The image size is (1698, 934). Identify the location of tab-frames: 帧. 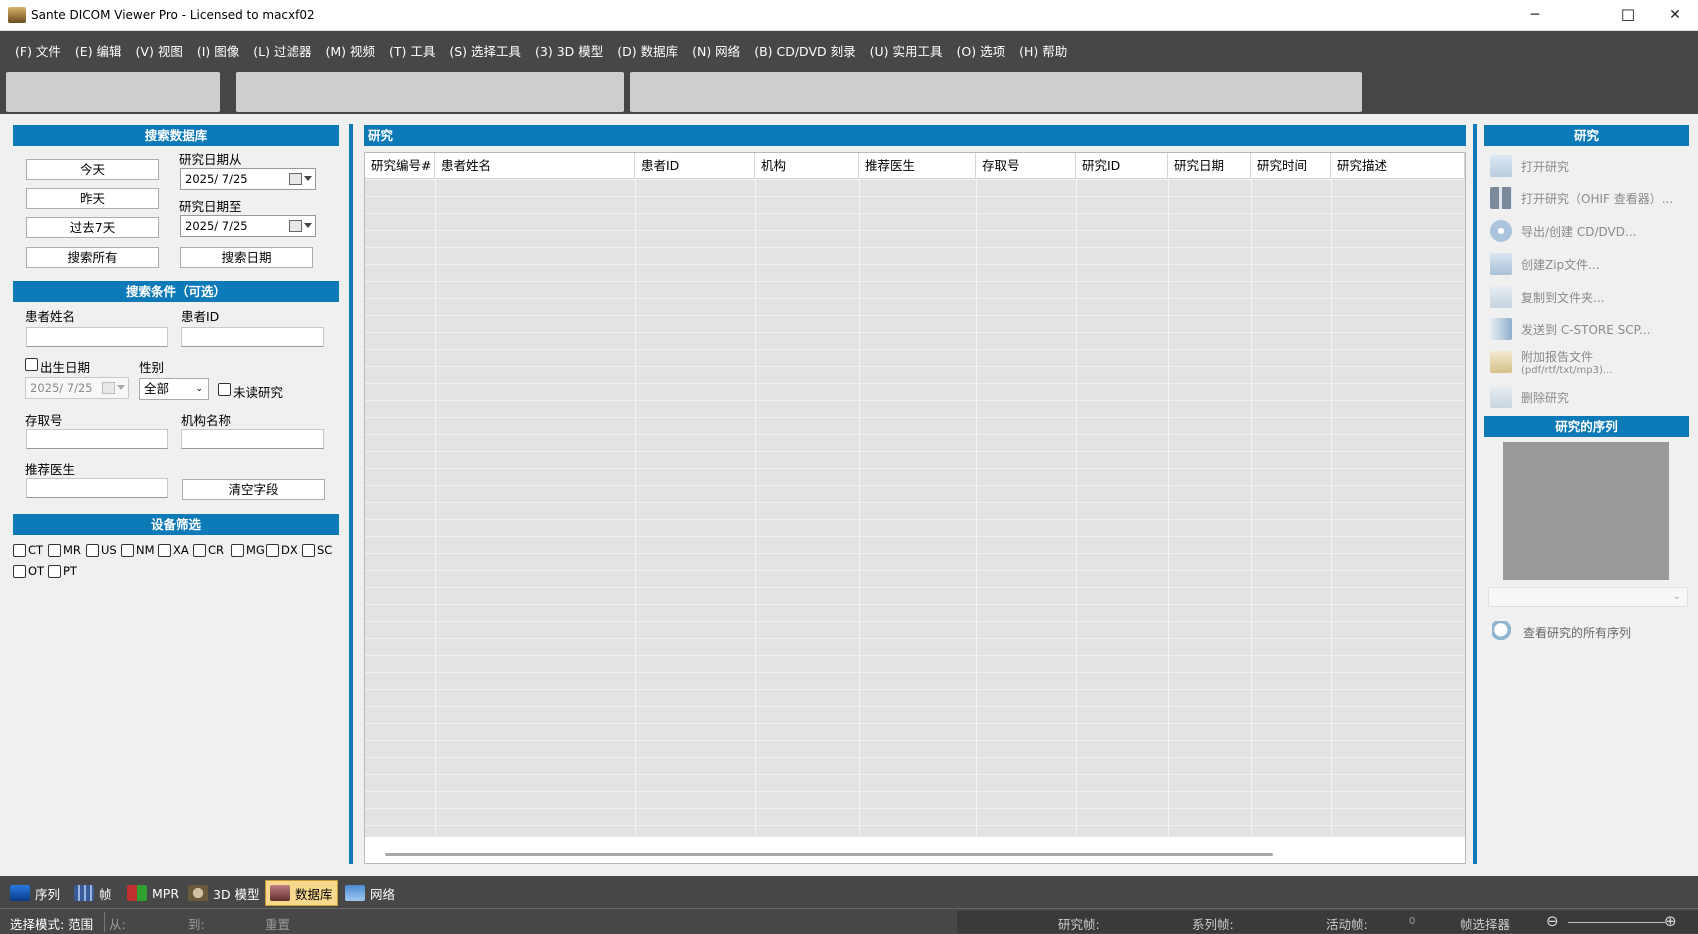
(93, 893).